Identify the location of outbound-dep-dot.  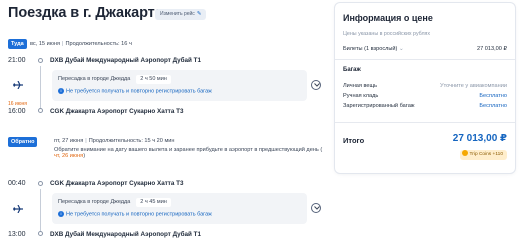
(40, 60).